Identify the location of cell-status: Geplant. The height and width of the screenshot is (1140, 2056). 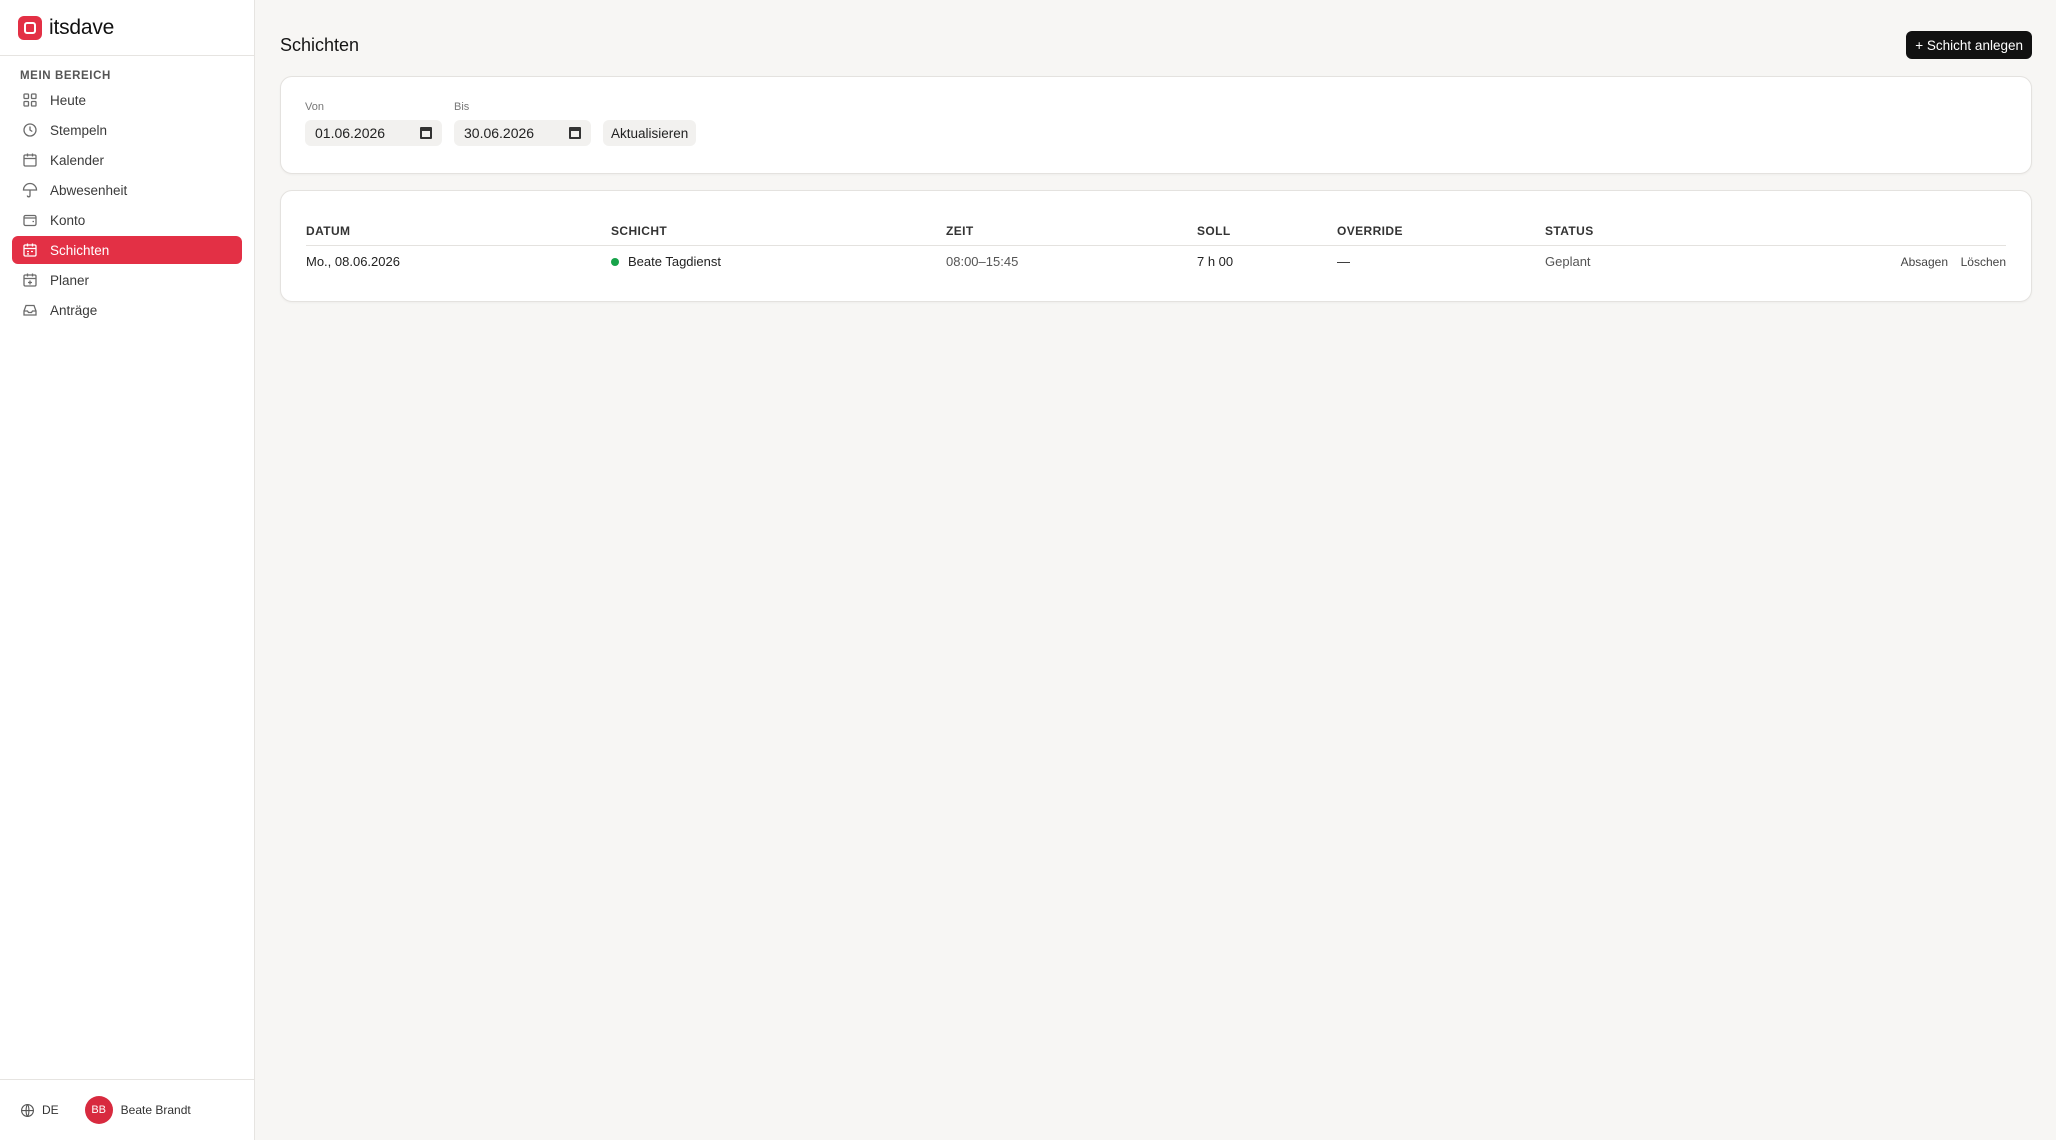
(1568, 262).